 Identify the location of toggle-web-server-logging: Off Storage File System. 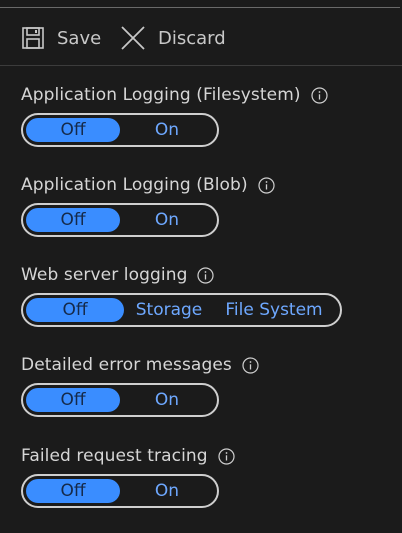
(181, 310).